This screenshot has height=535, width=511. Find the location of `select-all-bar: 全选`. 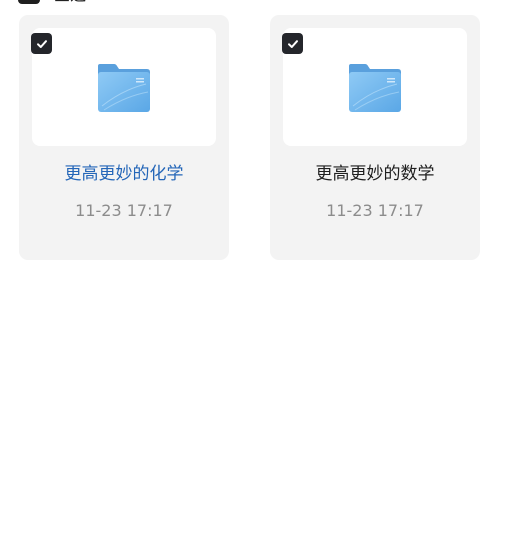

select-all-bar: 全选 is located at coordinates (52, 2).